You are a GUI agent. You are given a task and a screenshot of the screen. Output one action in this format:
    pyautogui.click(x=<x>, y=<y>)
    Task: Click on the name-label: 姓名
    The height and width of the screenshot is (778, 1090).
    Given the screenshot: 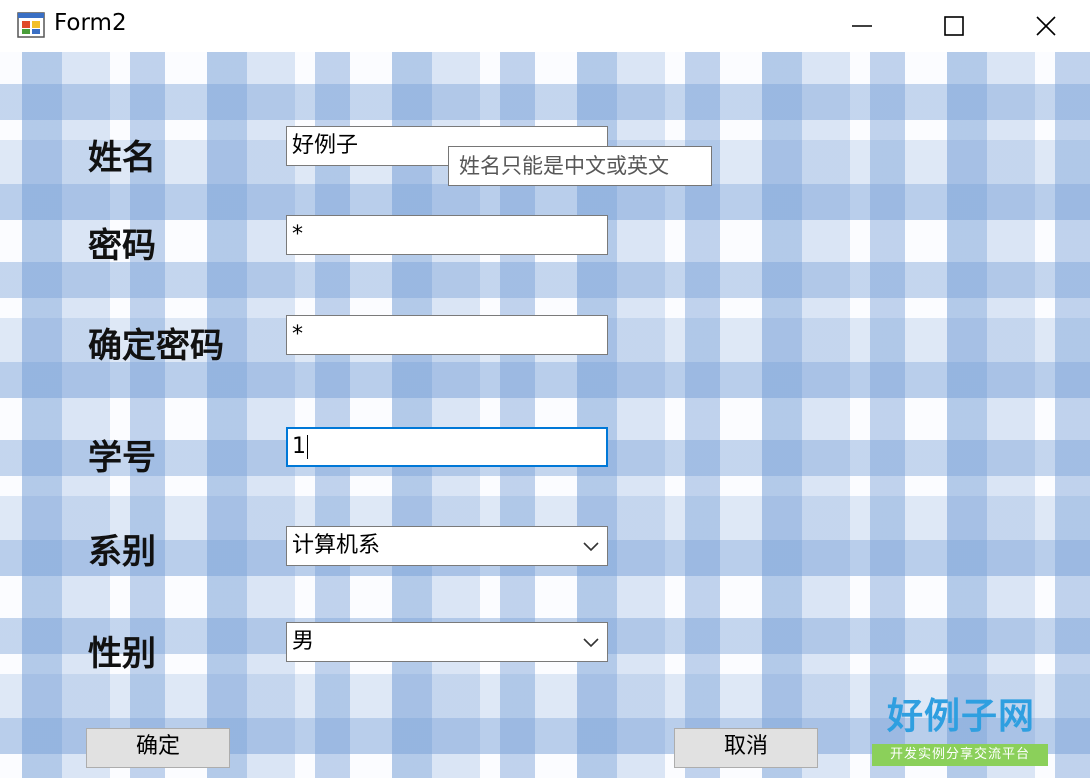 What is the action you would take?
    pyautogui.click(x=122, y=158)
    